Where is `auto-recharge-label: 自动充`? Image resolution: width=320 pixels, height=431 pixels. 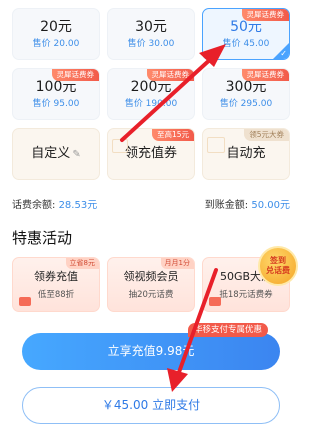 auto-recharge-label: 自动充 is located at coordinates (246, 153).